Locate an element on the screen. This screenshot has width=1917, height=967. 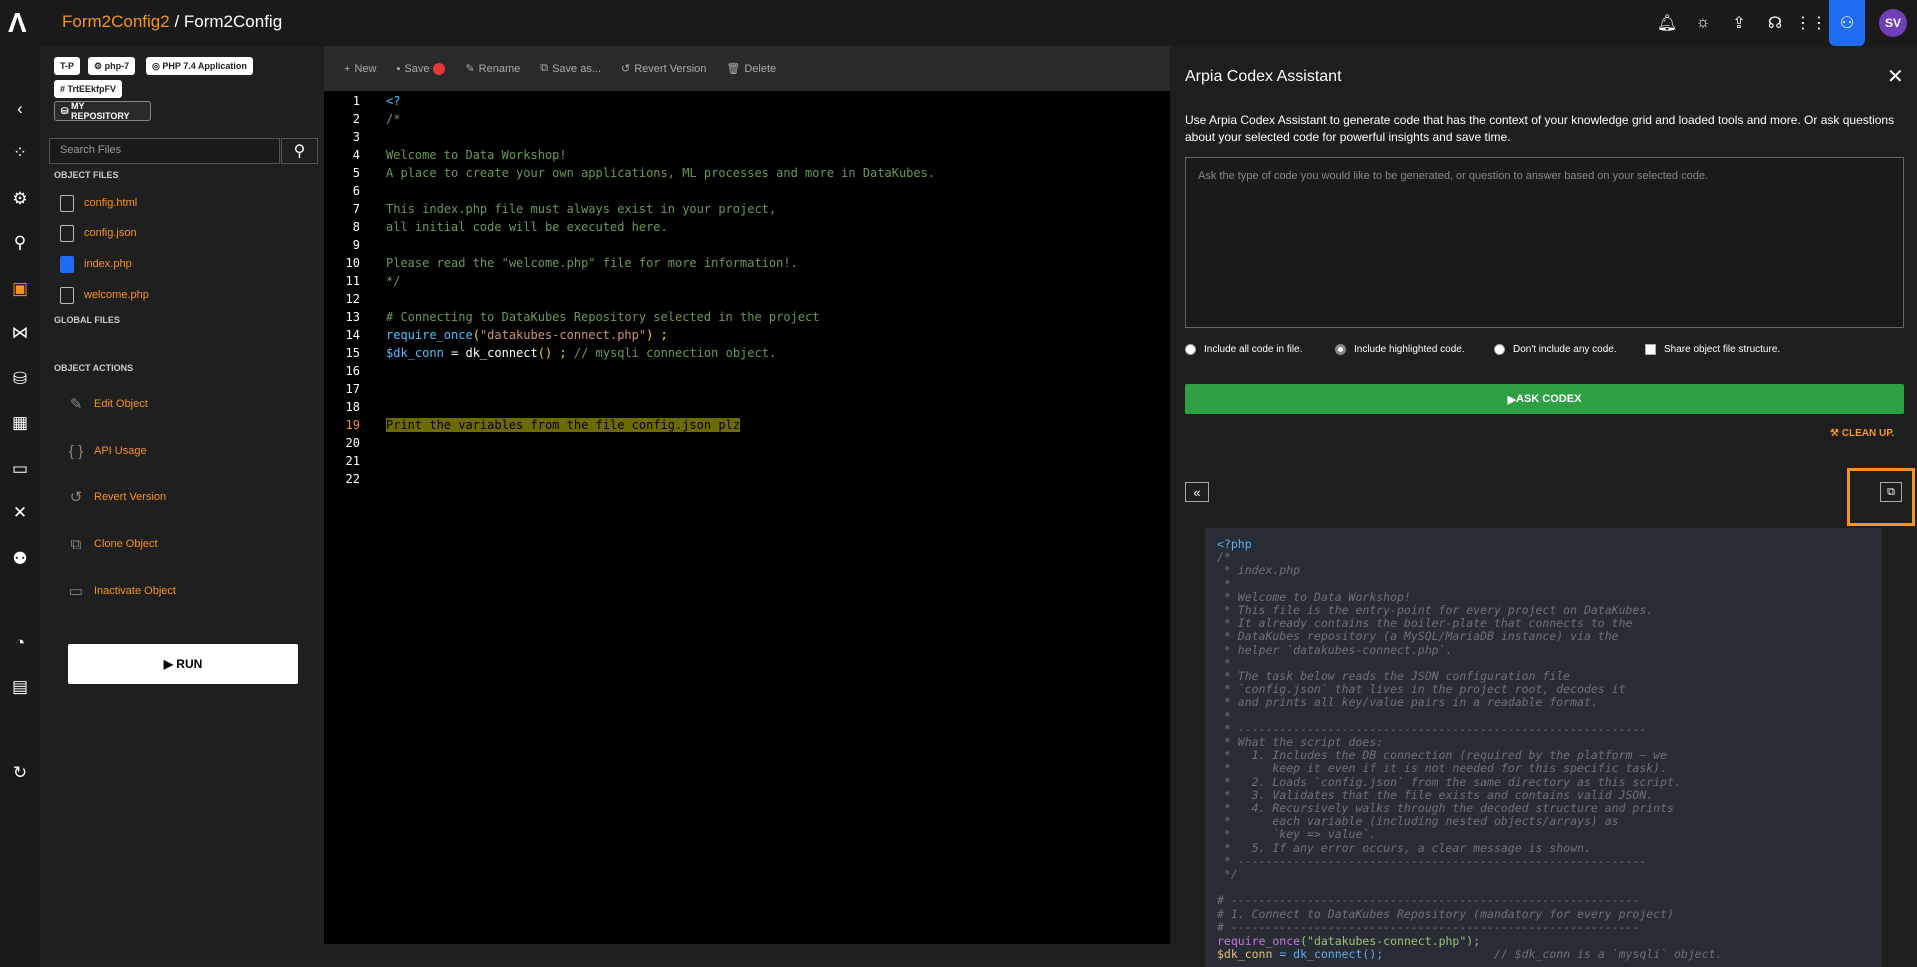
radio-button-selected is located at coordinates (1340, 349).